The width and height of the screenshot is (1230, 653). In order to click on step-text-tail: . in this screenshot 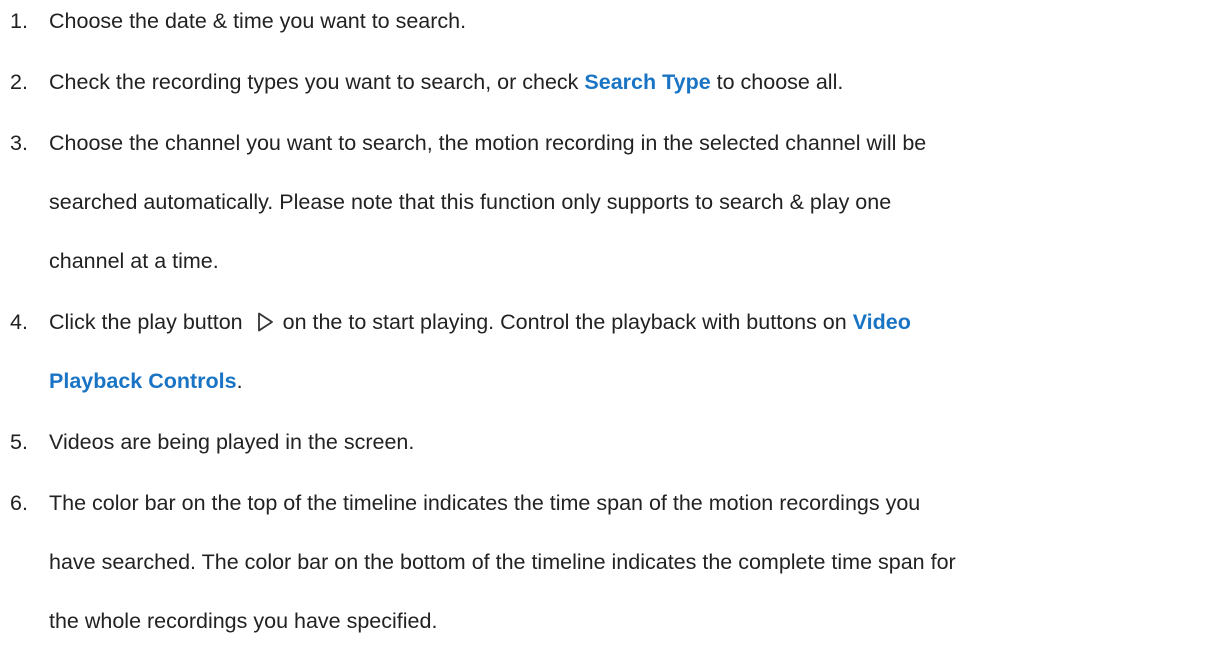, I will do `click(239, 381)`.